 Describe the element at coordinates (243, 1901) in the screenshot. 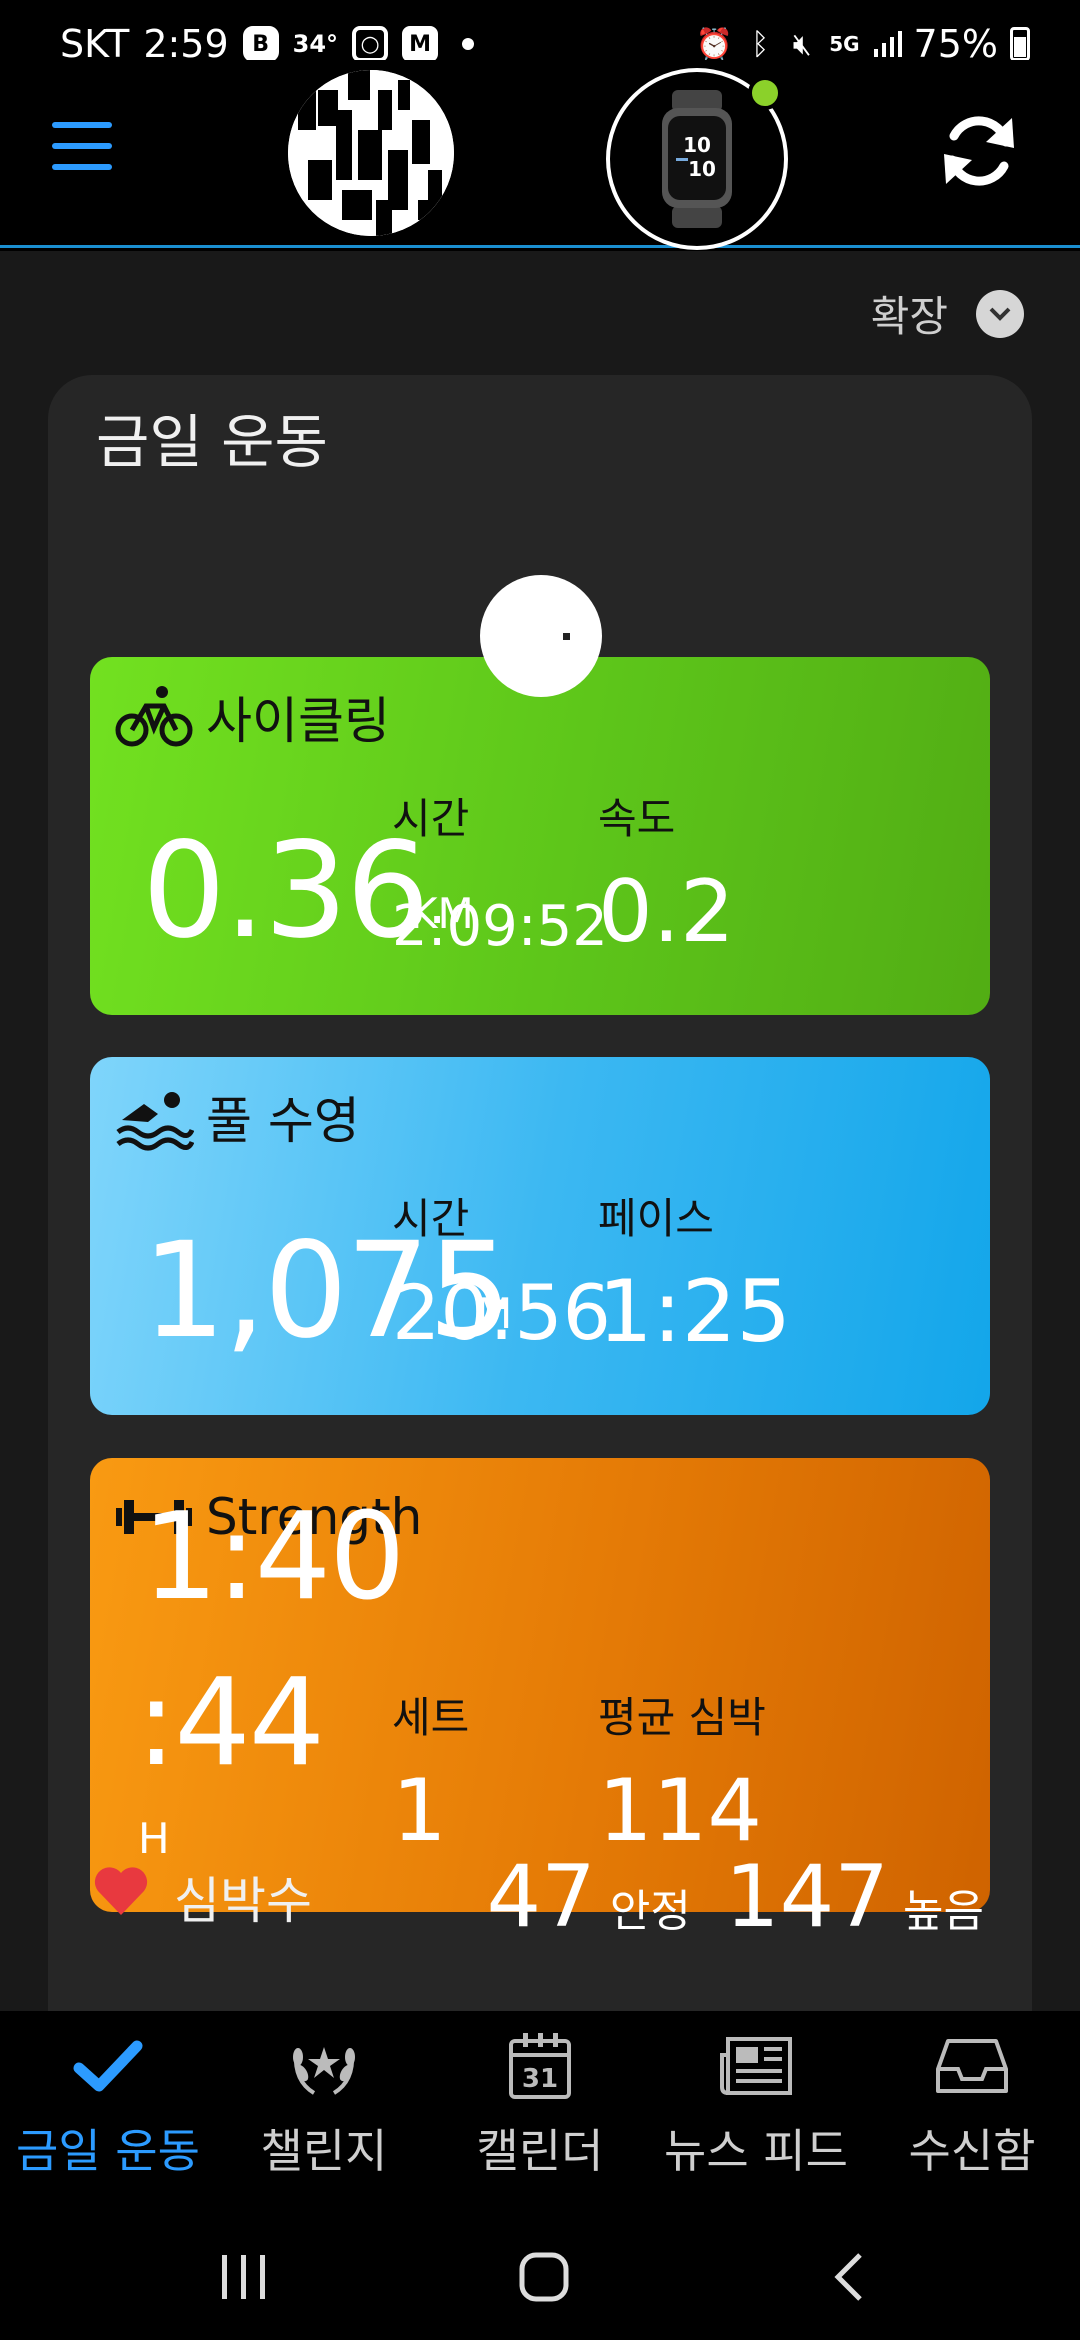

I see `heart-rate-label: 심박수` at that location.